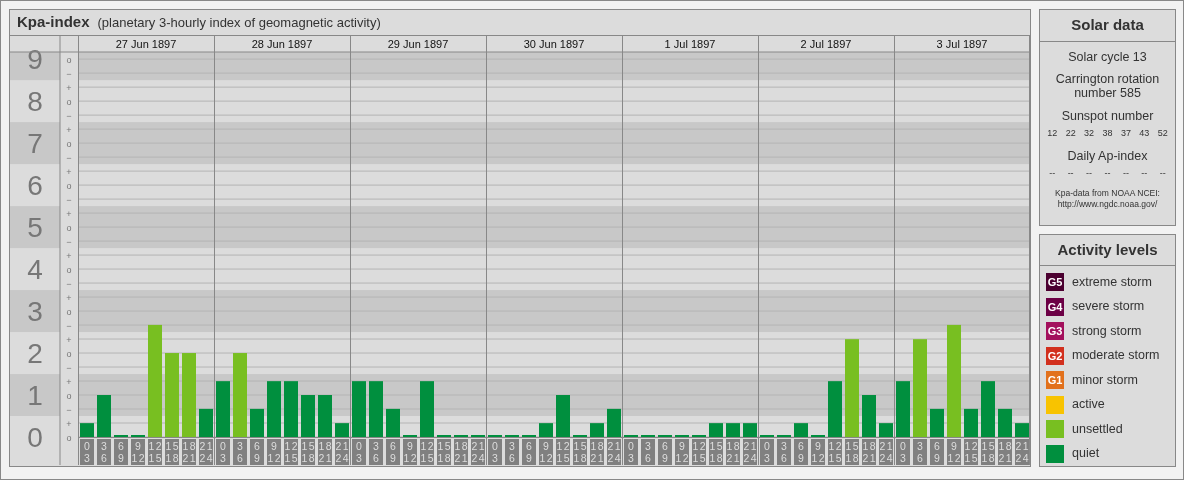 The width and height of the screenshot is (1184, 480). What do you see at coordinates (1055, 355) in the screenshot?
I see `level-badge: G2` at bounding box center [1055, 355].